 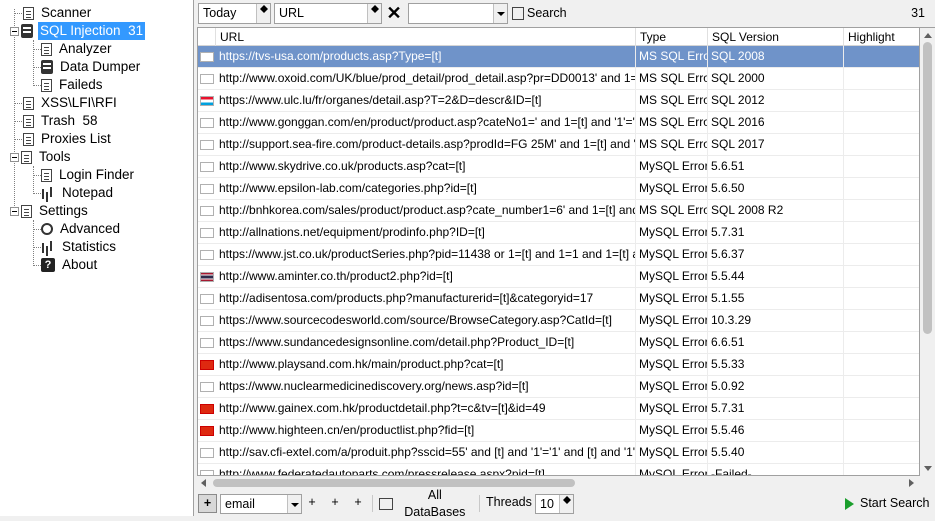 I want to click on tree-item-data-dumper: Data Dumper, so click(x=91, y=67).